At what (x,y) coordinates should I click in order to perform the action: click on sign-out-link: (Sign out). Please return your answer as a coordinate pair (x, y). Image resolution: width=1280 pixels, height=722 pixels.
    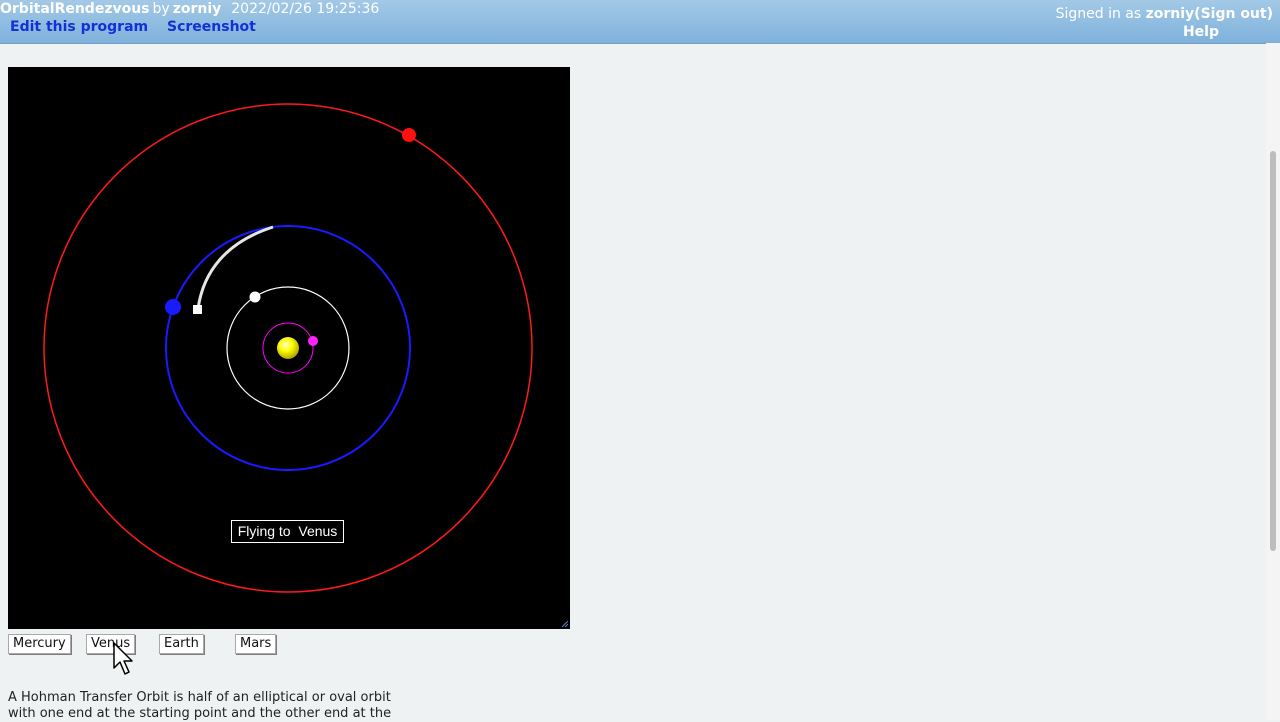
    Looking at the image, I should click on (1233, 14).